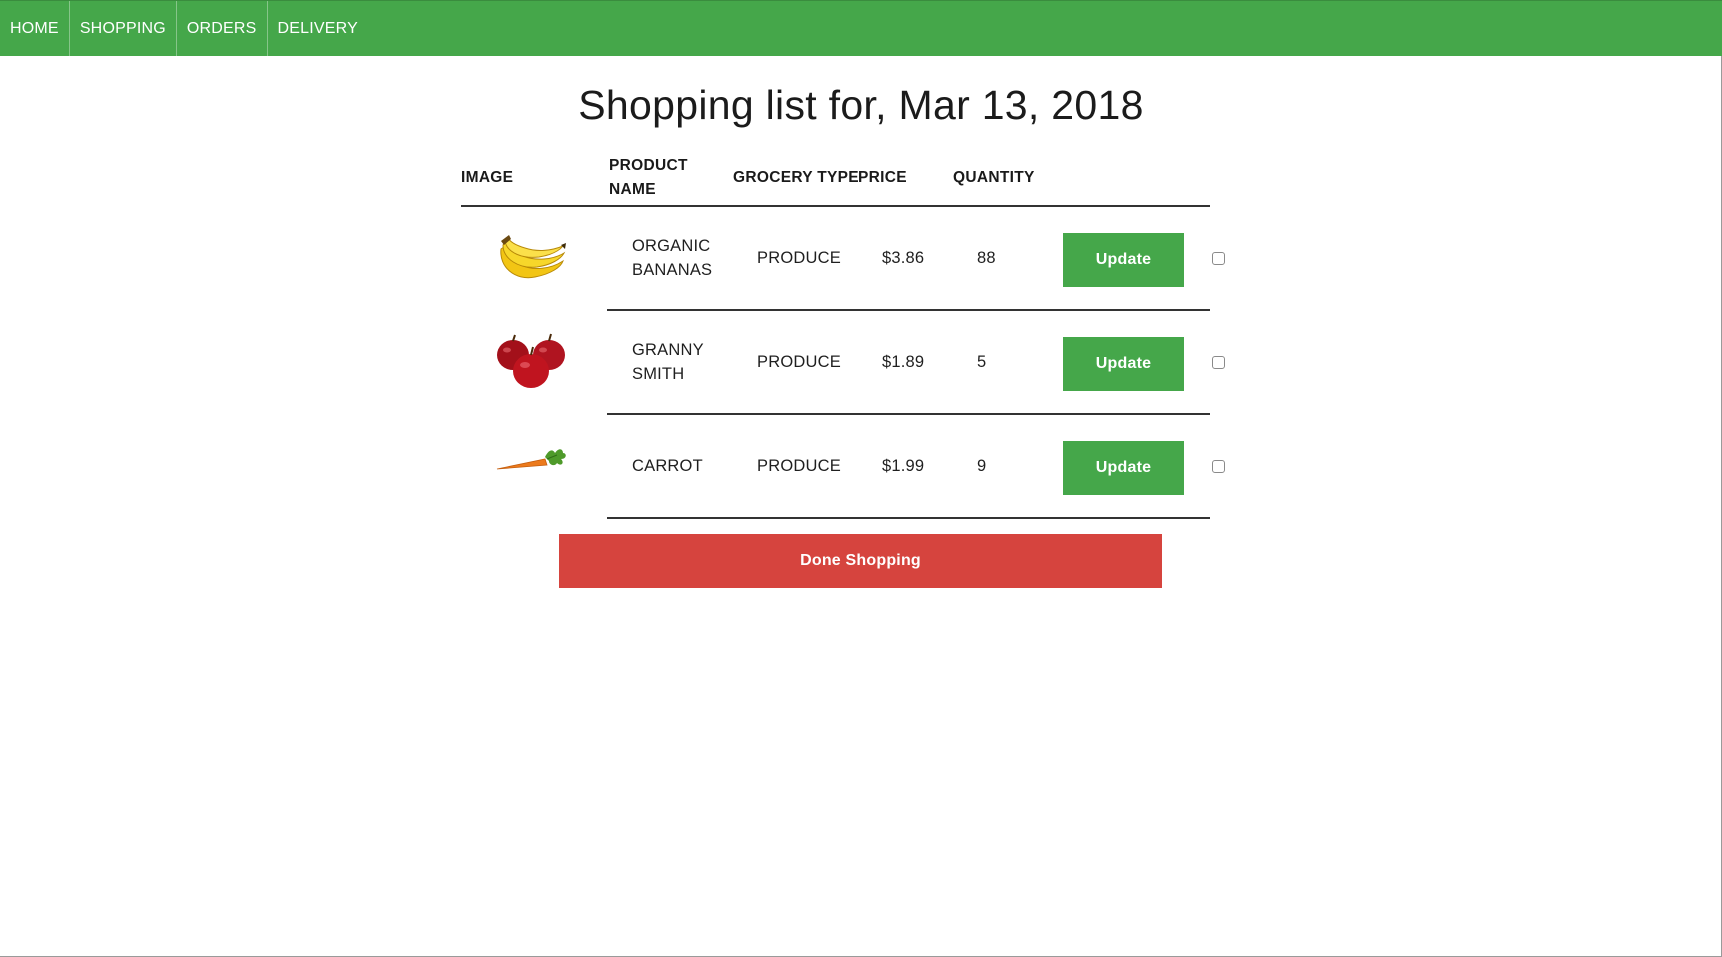 The width and height of the screenshot is (1722, 957). Describe the element at coordinates (531, 259) in the screenshot. I see `banana-icon` at that location.